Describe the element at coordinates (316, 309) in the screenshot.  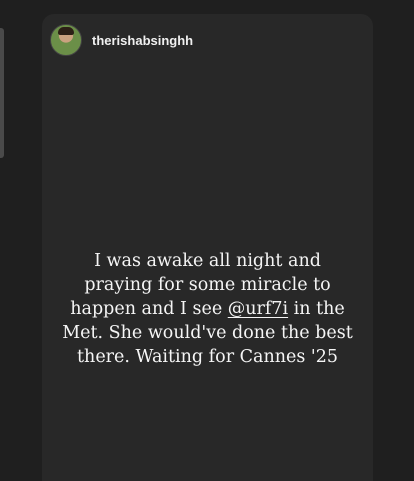
I see `story-text-fragment: in the` at that location.